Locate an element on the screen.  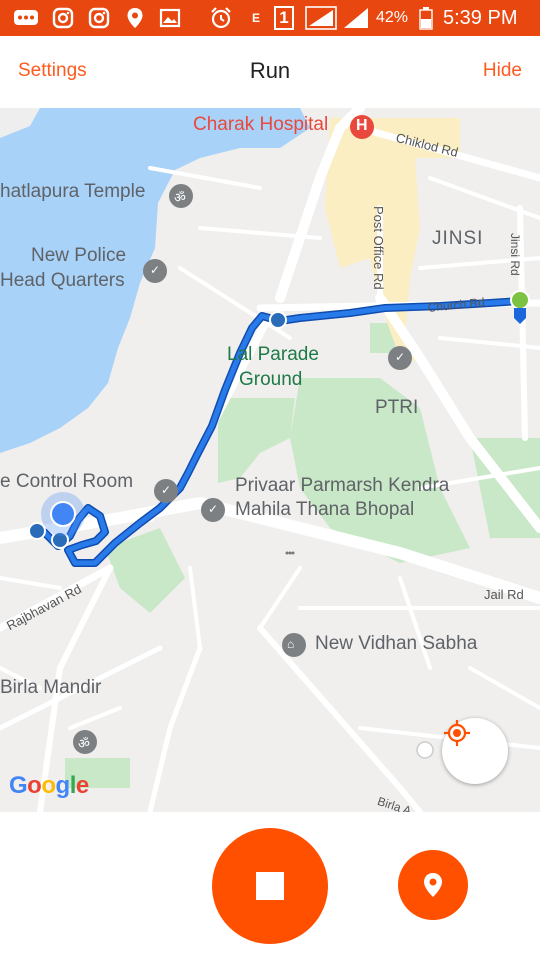
museum-icon: ⌂ is located at coordinates (291, 644).